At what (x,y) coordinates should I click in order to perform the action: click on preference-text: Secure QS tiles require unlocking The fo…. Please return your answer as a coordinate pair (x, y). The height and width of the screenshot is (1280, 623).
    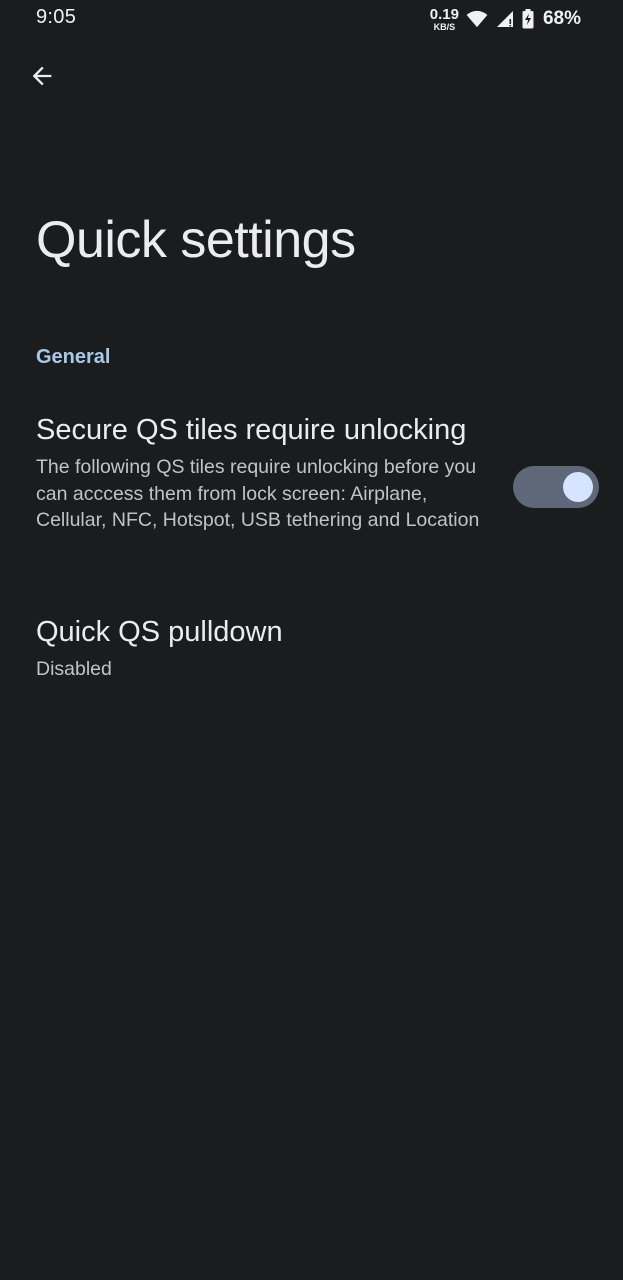
    Looking at the image, I should click on (266, 473).